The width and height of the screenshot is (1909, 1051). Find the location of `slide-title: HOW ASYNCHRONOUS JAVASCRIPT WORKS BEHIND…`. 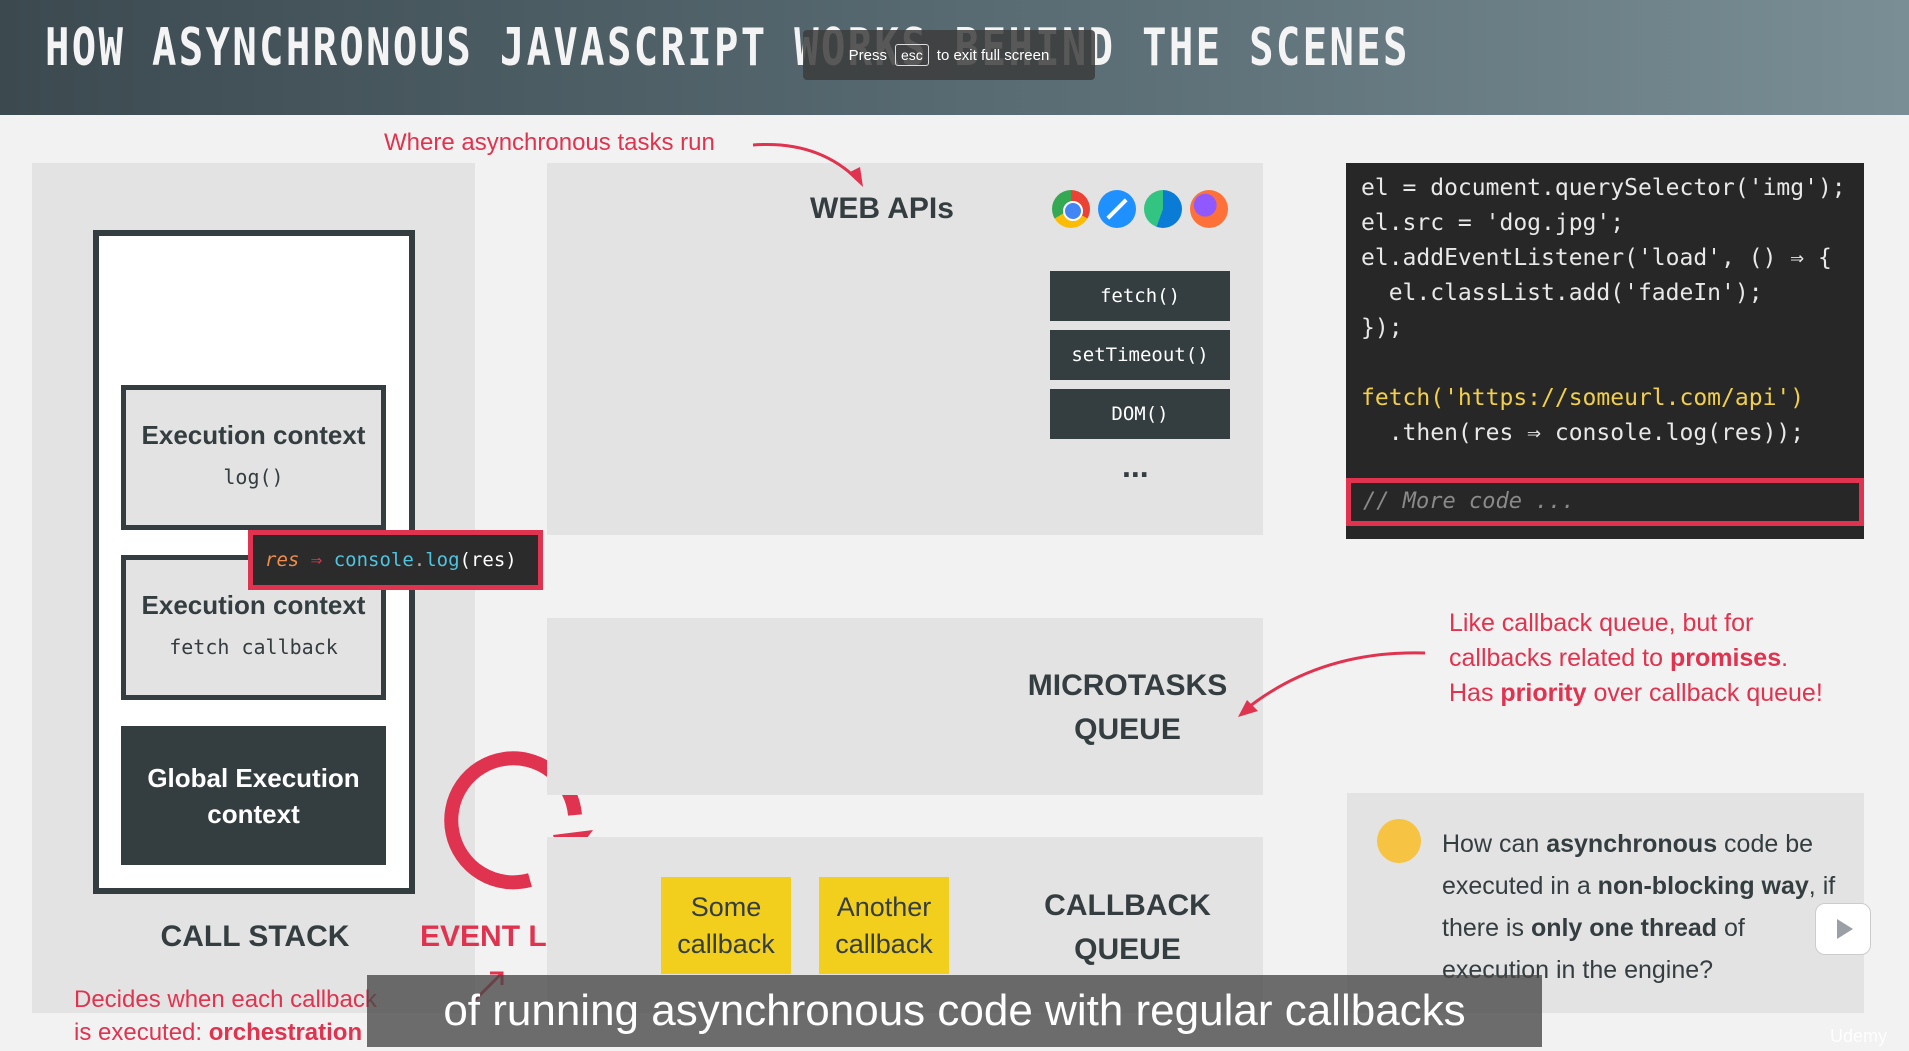

slide-title: HOW ASYNCHRONOUS JAVASCRIPT WORKS BEHIND… is located at coordinates (727, 48).